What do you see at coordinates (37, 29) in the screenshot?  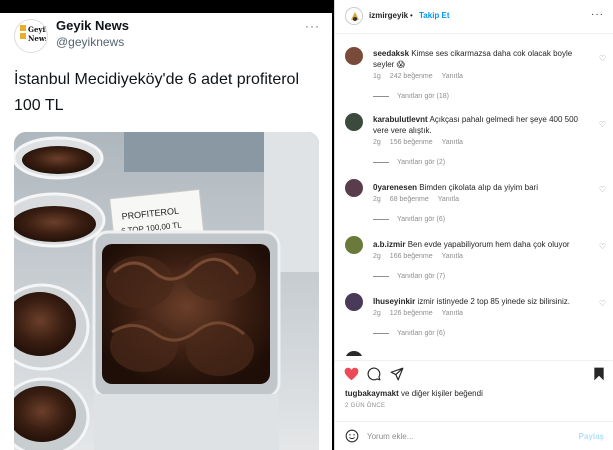 I see `logo-line1: Geyik` at bounding box center [37, 29].